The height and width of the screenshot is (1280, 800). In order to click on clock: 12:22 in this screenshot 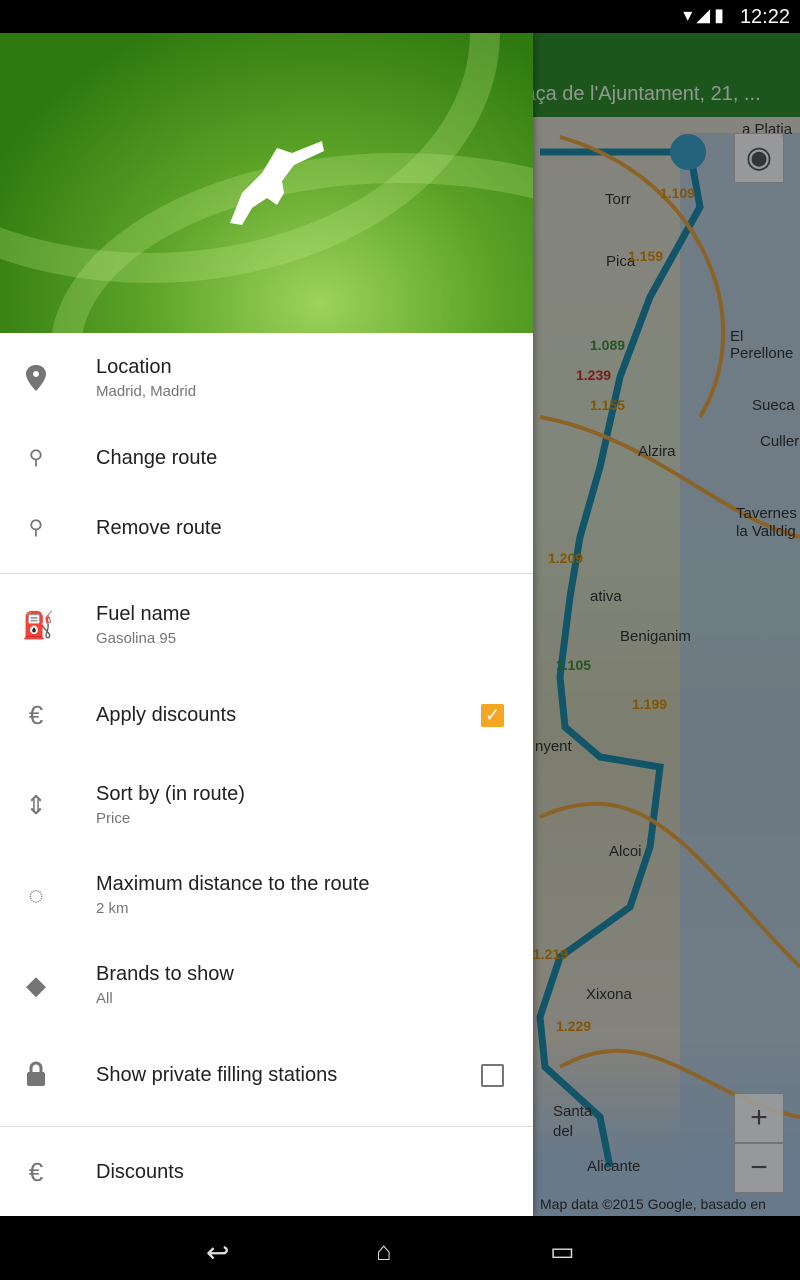, I will do `click(764, 17)`.